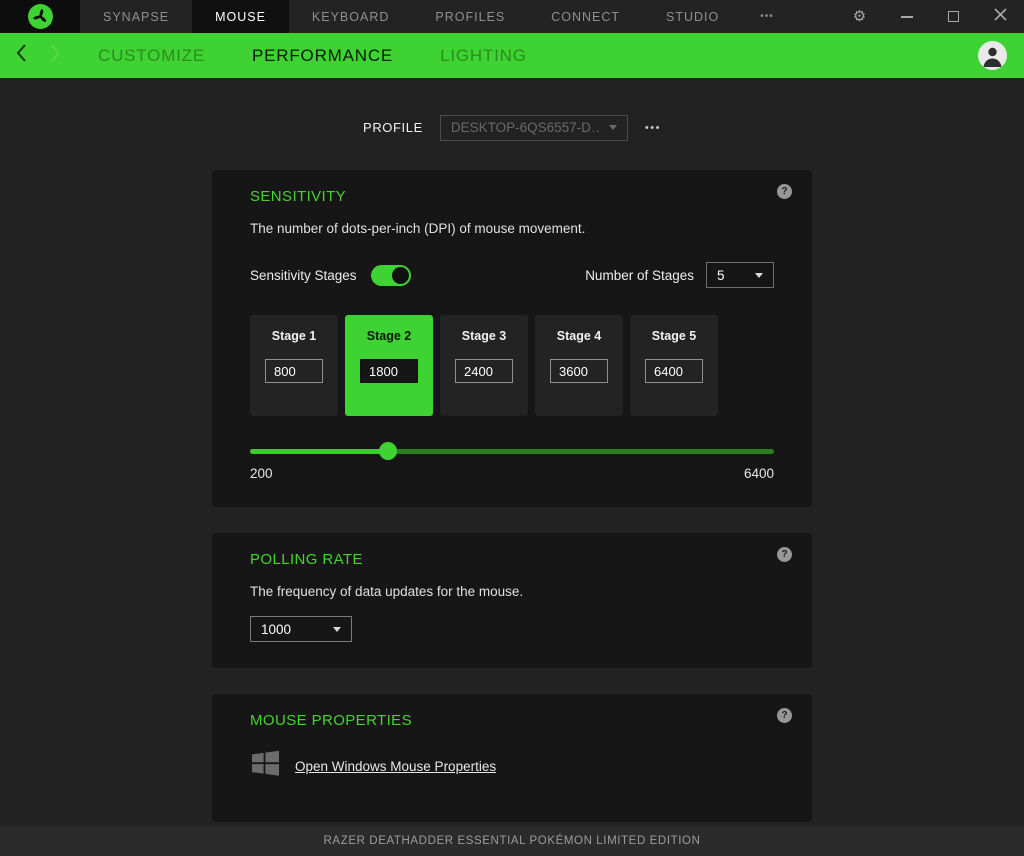 The height and width of the screenshot is (856, 1024). What do you see at coordinates (301, 629) in the screenshot?
I see `polling-rate-select: 1000` at bounding box center [301, 629].